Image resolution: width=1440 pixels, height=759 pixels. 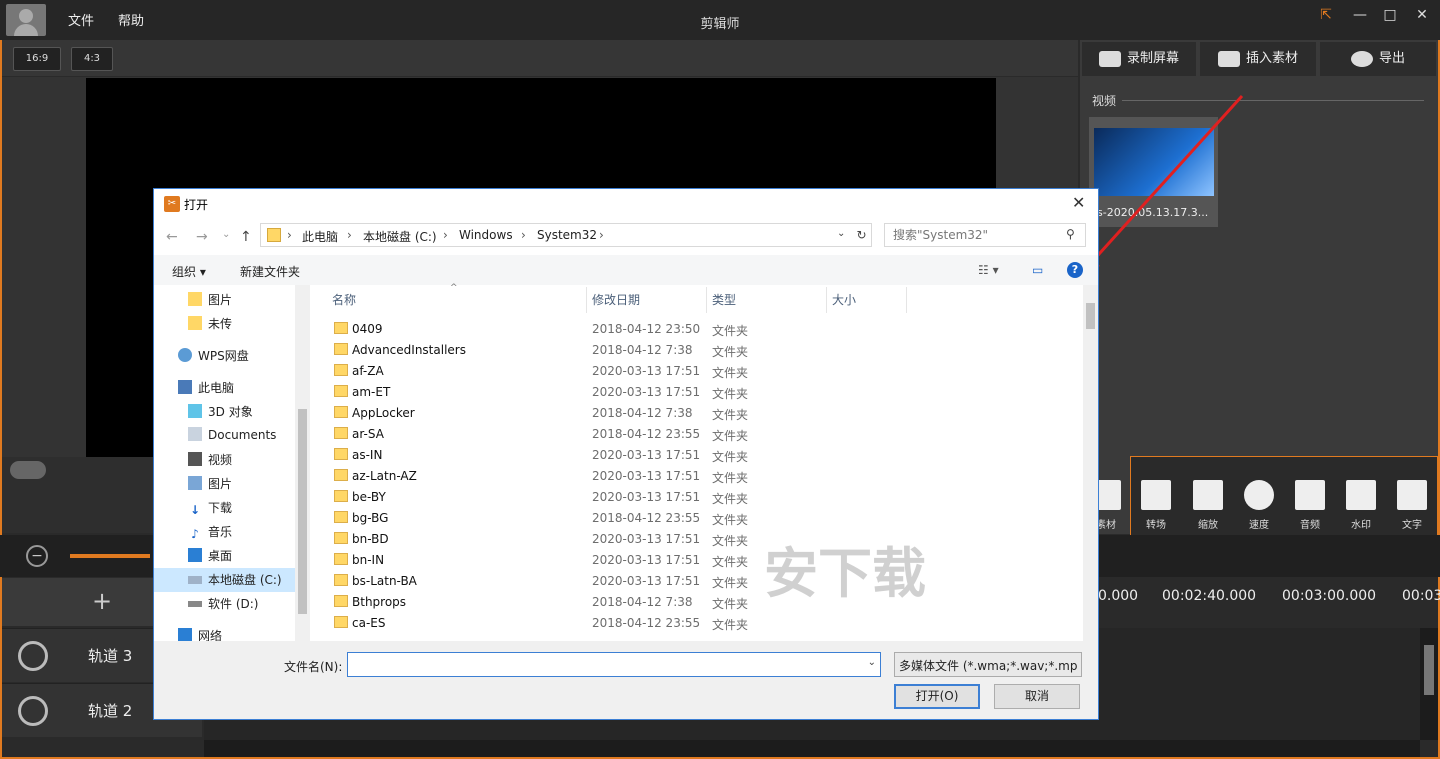 What do you see at coordinates (1090, 316) in the screenshot?
I see `file-scroll-thumb` at bounding box center [1090, 316].